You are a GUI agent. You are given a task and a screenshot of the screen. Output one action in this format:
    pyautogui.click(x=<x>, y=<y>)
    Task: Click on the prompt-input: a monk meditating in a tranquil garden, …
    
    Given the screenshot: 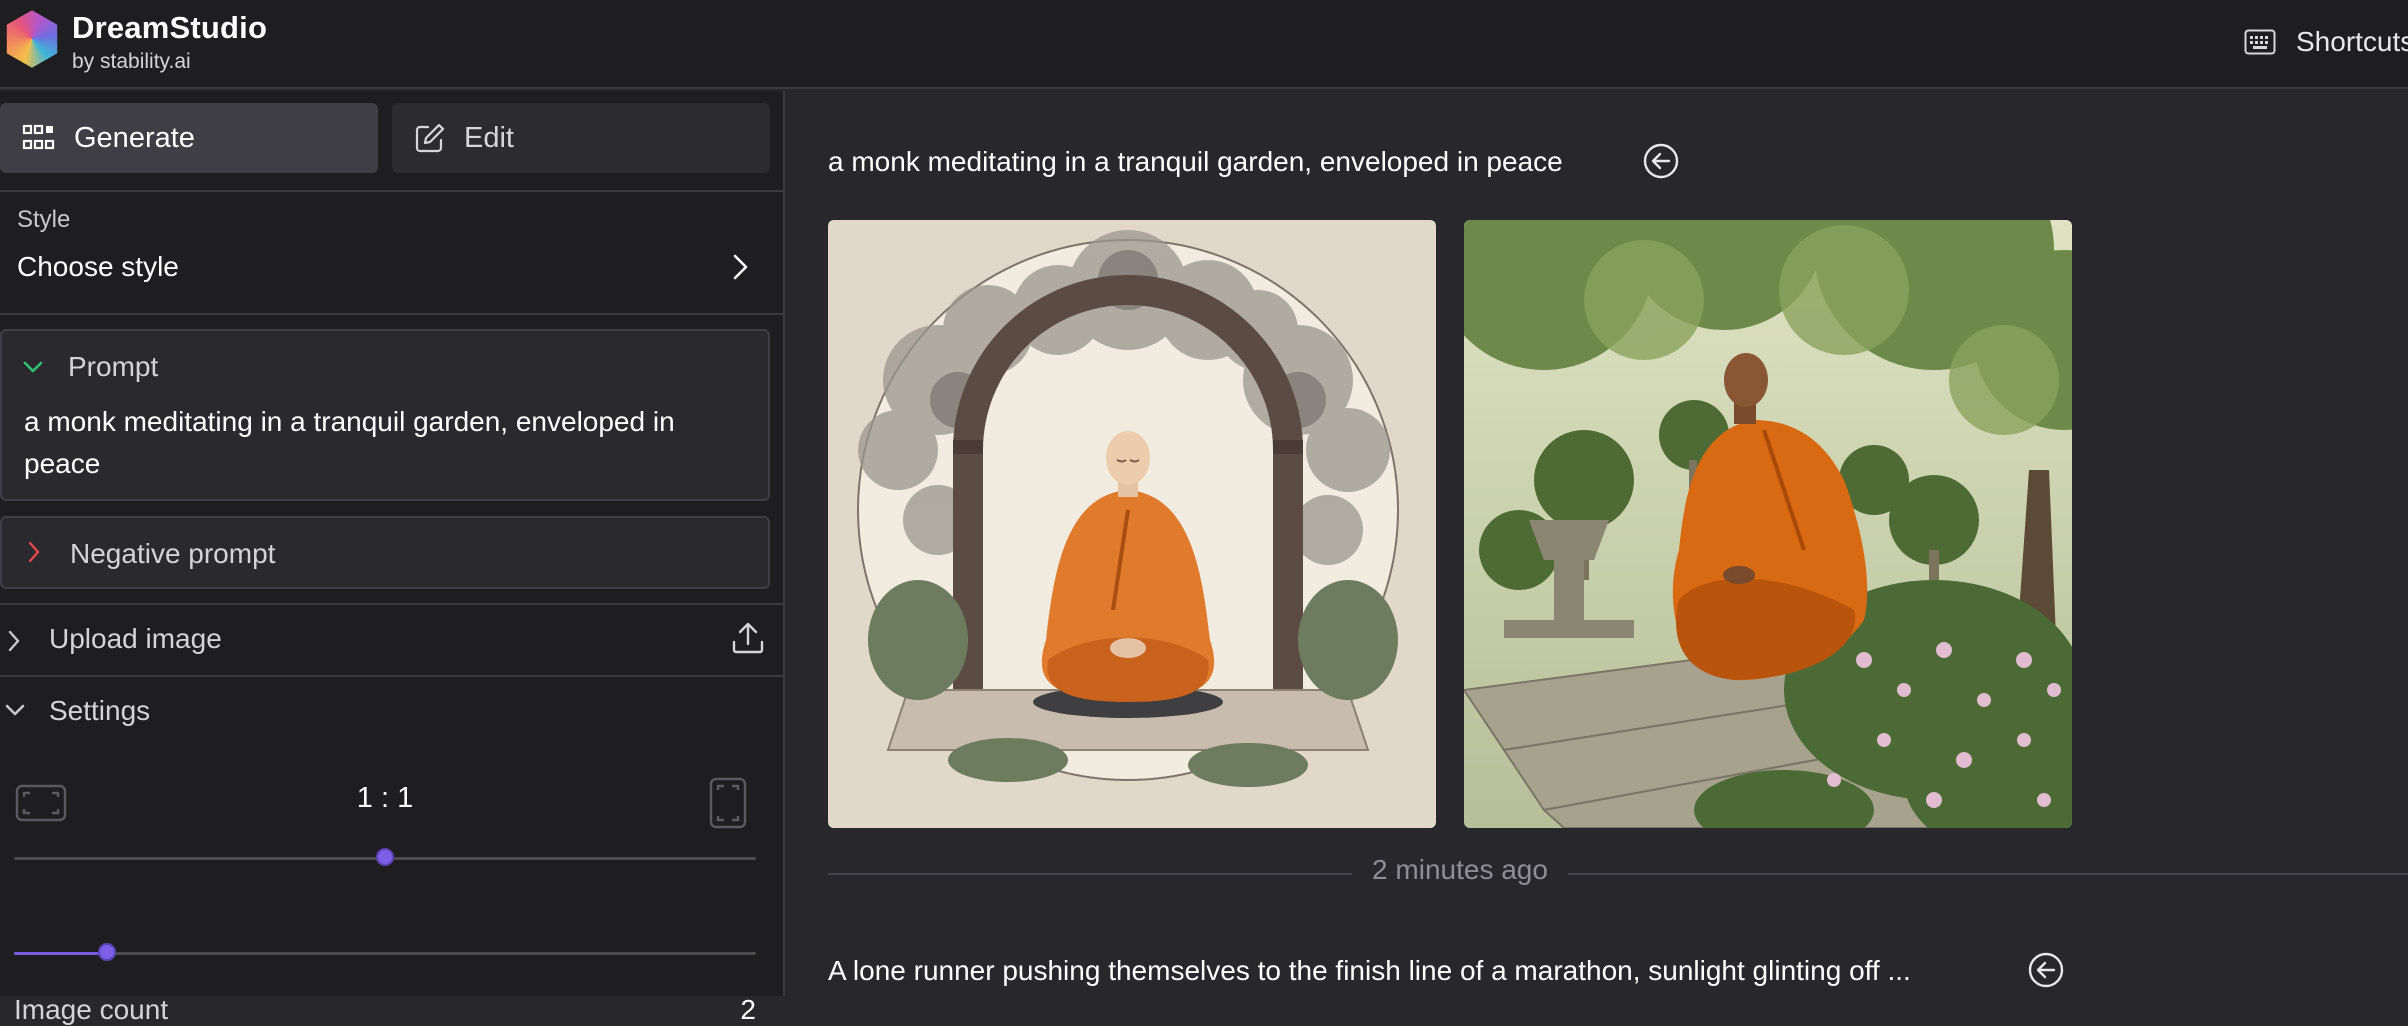 What is the action you would take?
    pyautogui.click(x=384, y=443)
    